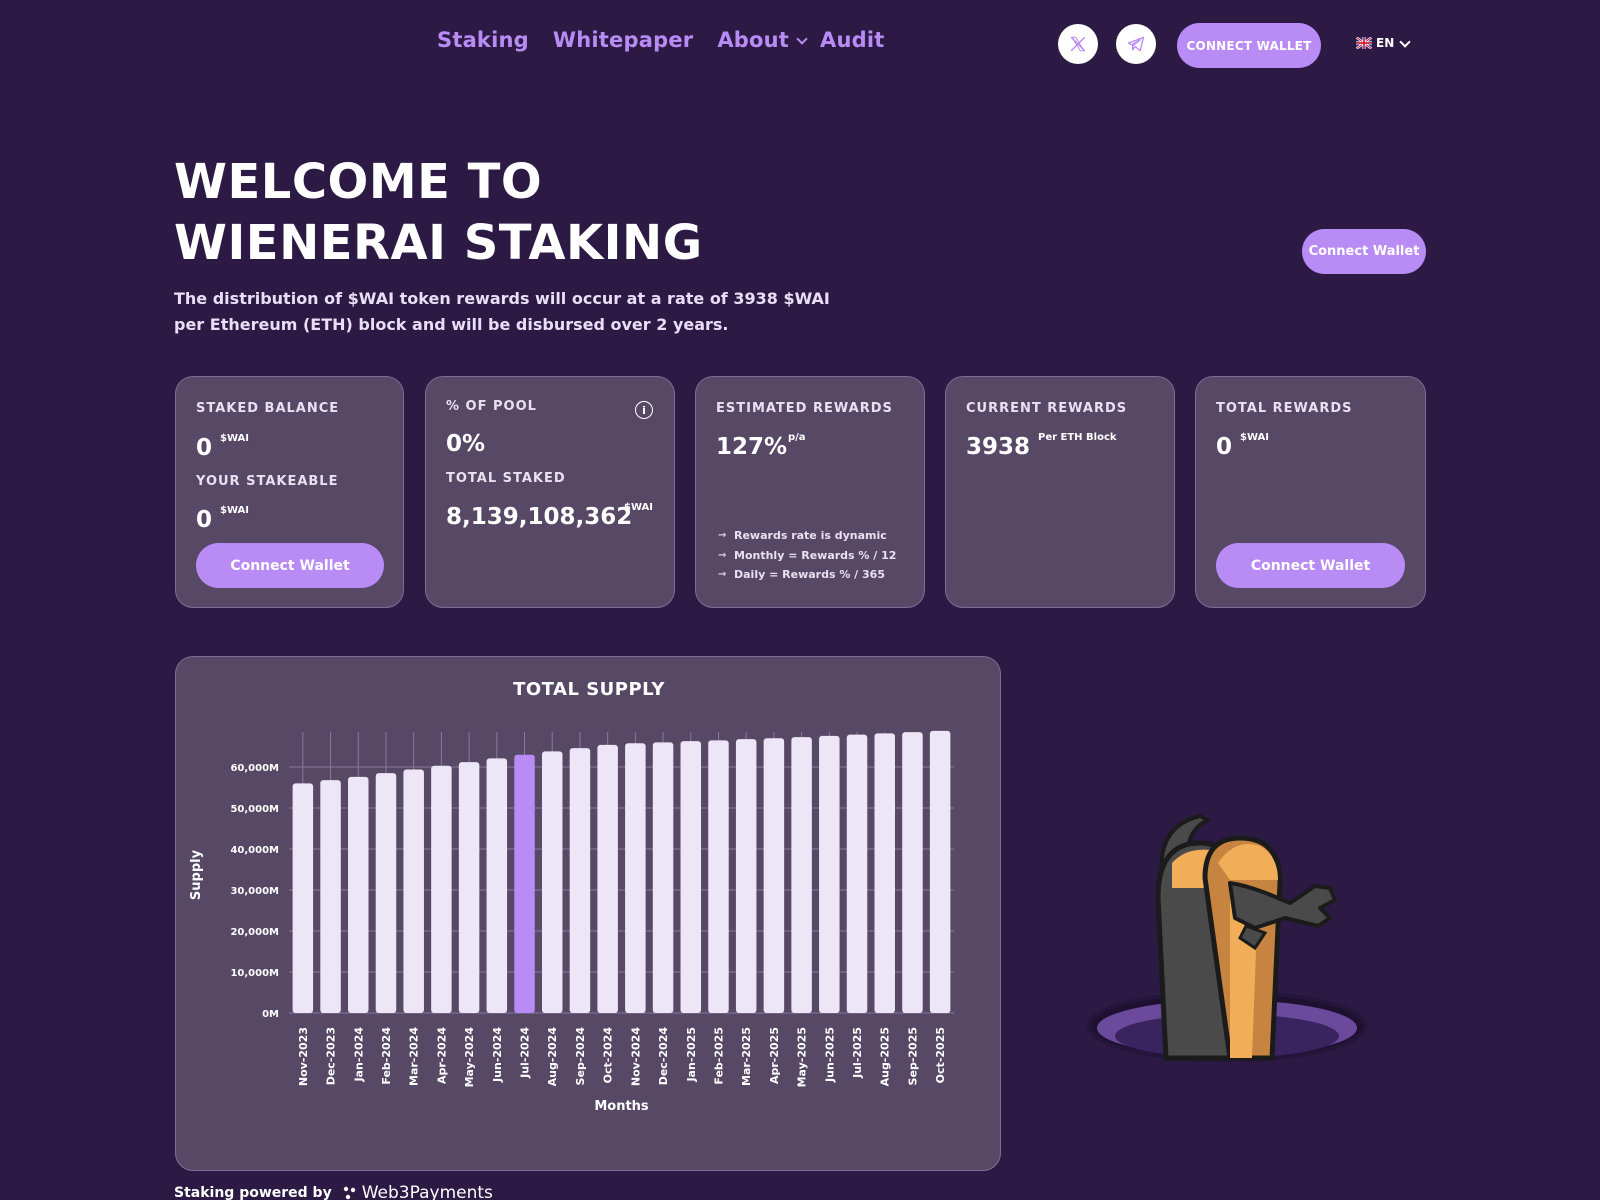 The height and width of the screenshot is (1200, 1600). What do you see at coordinates (802, 535) in the screenshot?
I see `rewards-note: → Rewards rate is dynamic` at bounding box center [802, 535].